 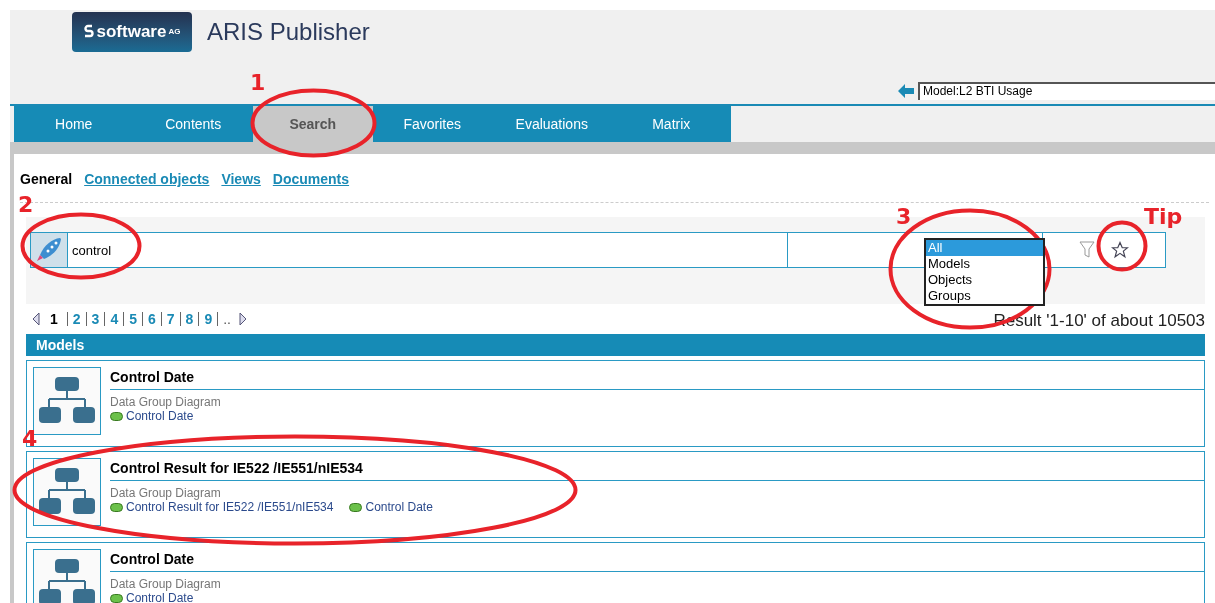 I want to click on sub-tab: Connected objects, so click(x=147, y=179).